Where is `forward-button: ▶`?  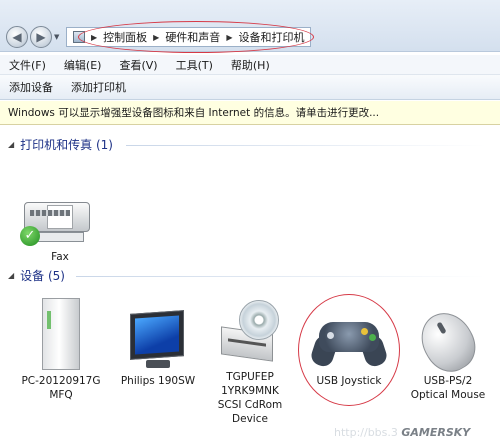 forward-button: ▶ is located at coordinates (41, 37).